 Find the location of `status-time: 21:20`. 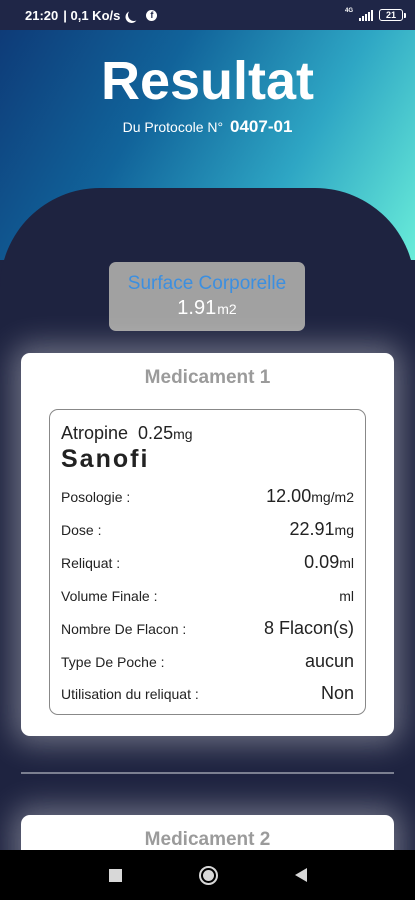

status-time: 21:20 is located at coordinates (42, 15).